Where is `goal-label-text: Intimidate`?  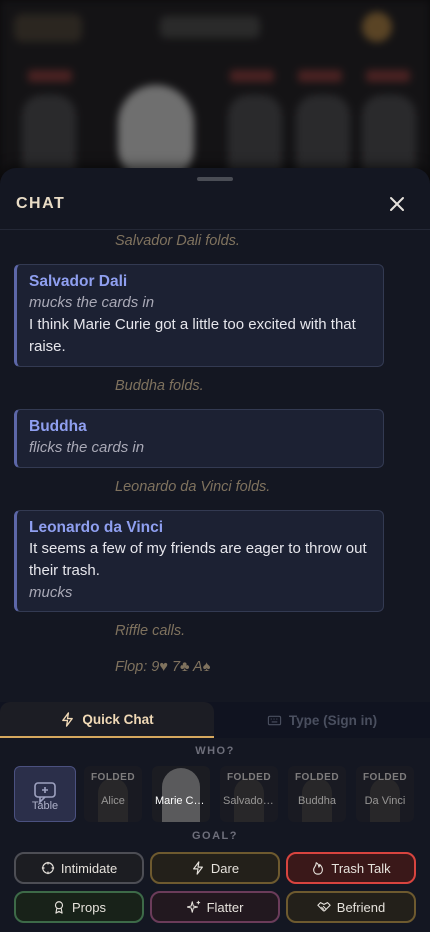
goal-label-text: Intimidate is located at coordinates (89, 868).